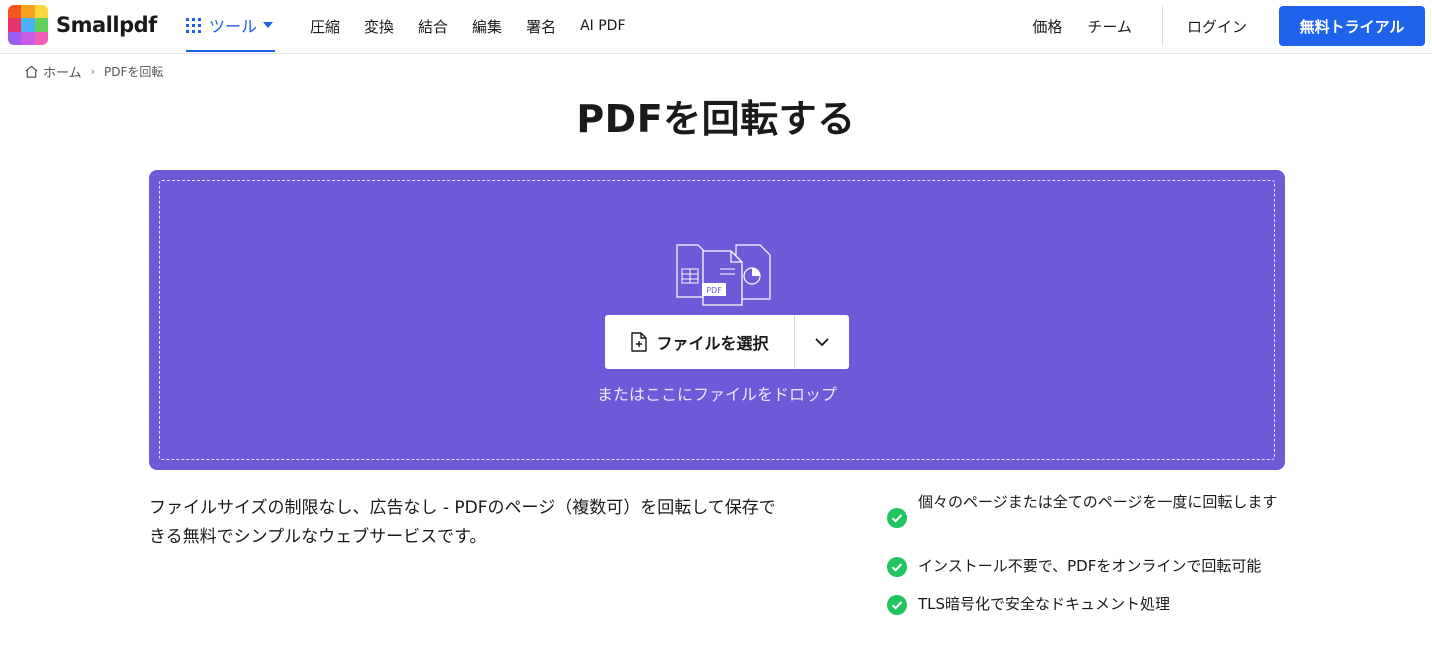  I want to click on main-nav: 圧縮 変換 結合 編集 署名 AI PDF, so click(480, 26).